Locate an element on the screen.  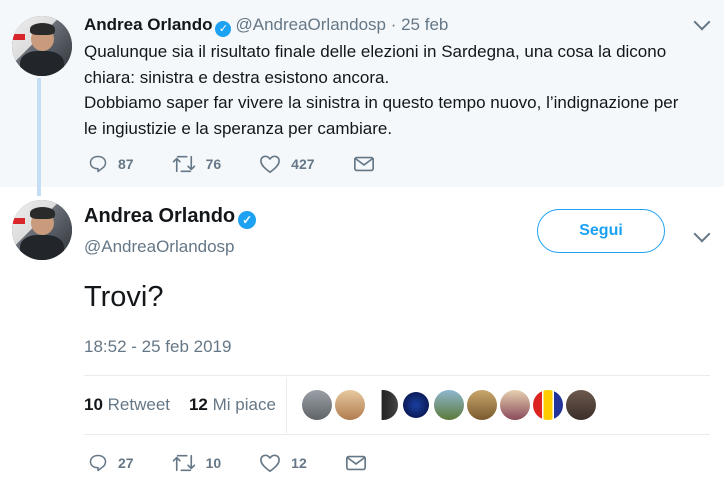
like-stat: 12 Mi piace is located at coordinates (232, 404).